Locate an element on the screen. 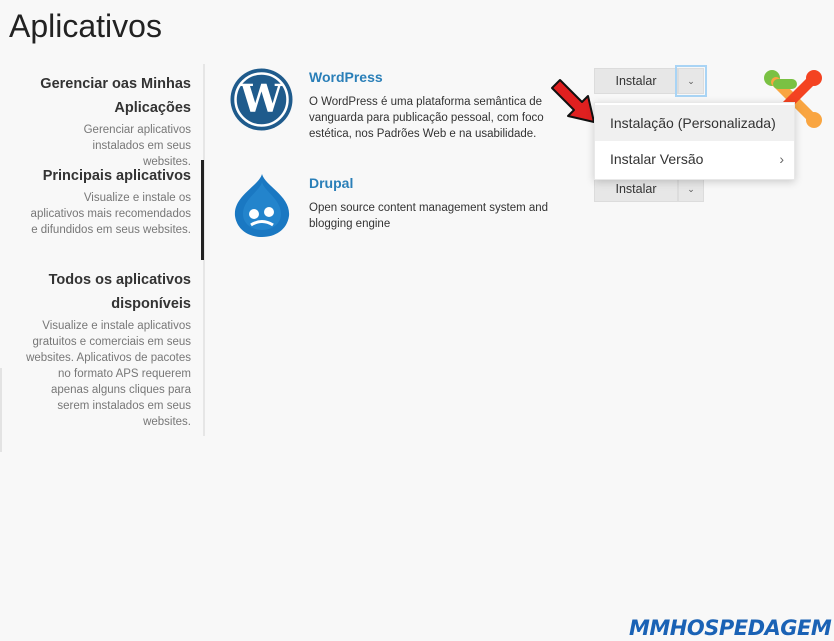 Image resolution: width=834 pixels, height=641 pixels. page-title: Aplicativos is located at coordinates (85, 26).